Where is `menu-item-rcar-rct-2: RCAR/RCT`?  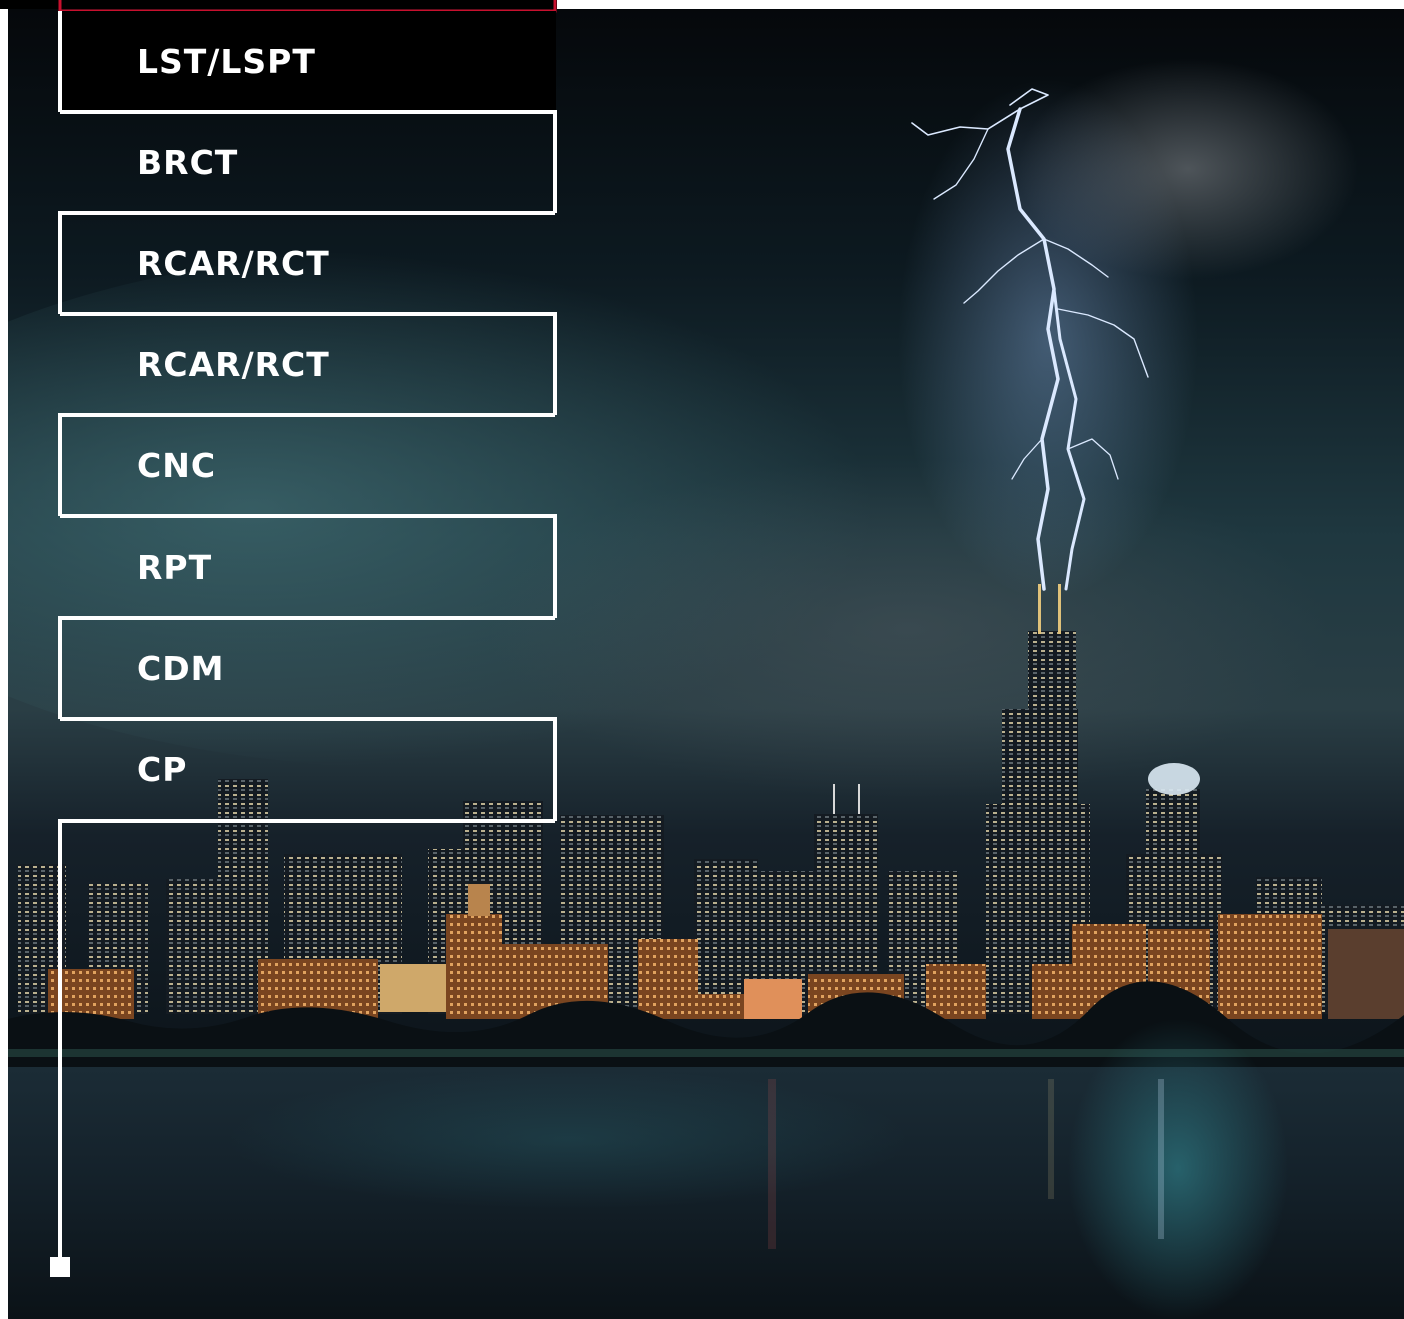 menu-item-rcar-rct-2: RCAR/RCT is located at coordinates (233, 364).